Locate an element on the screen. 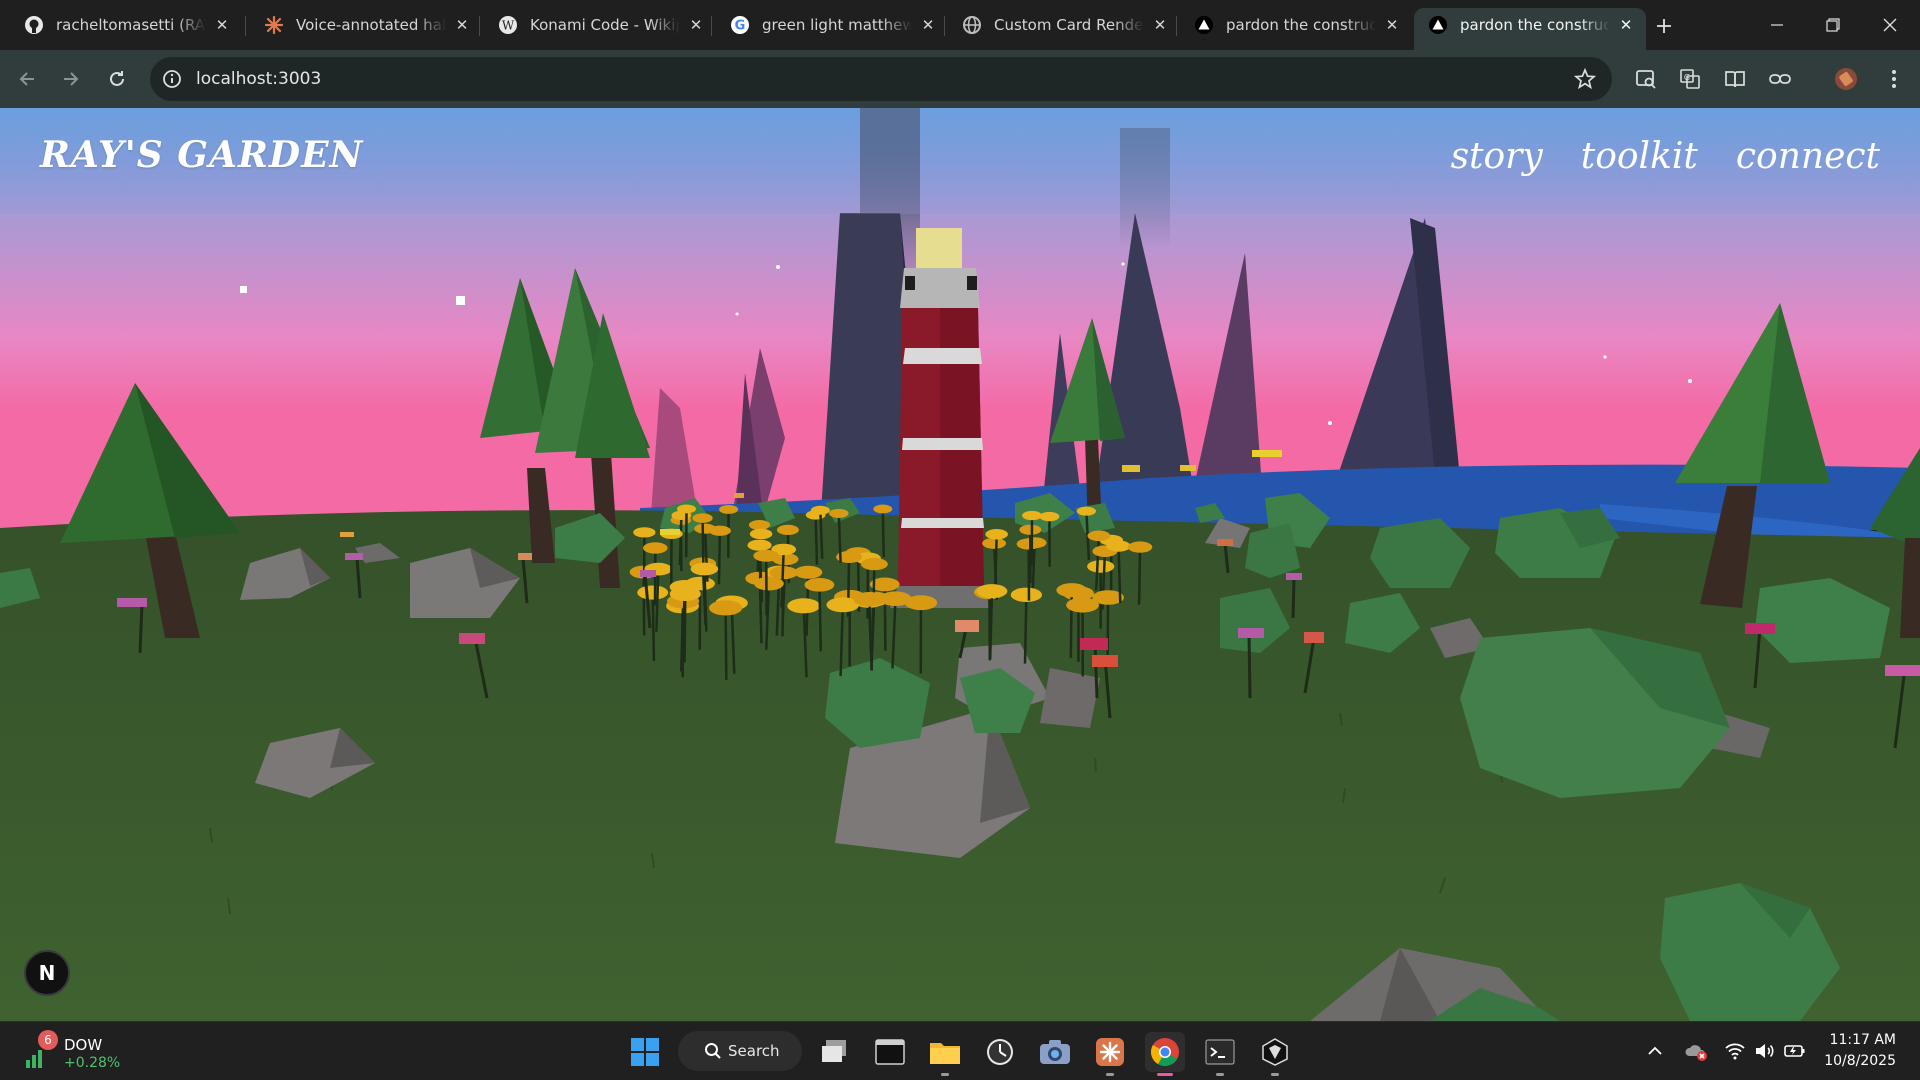 This screenshot has width=1920, height=1080. browser-menu-icon is located at coordinates (1894, 79).